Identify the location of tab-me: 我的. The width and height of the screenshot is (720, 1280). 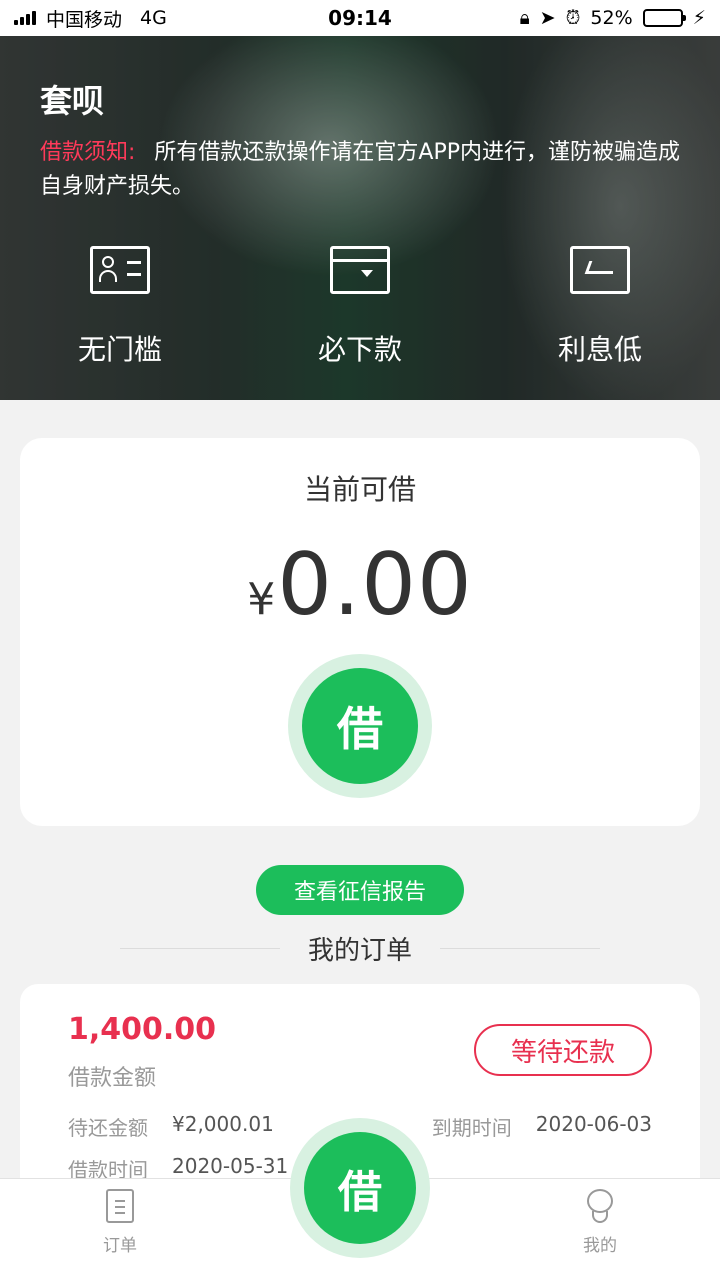
(600, 1222).